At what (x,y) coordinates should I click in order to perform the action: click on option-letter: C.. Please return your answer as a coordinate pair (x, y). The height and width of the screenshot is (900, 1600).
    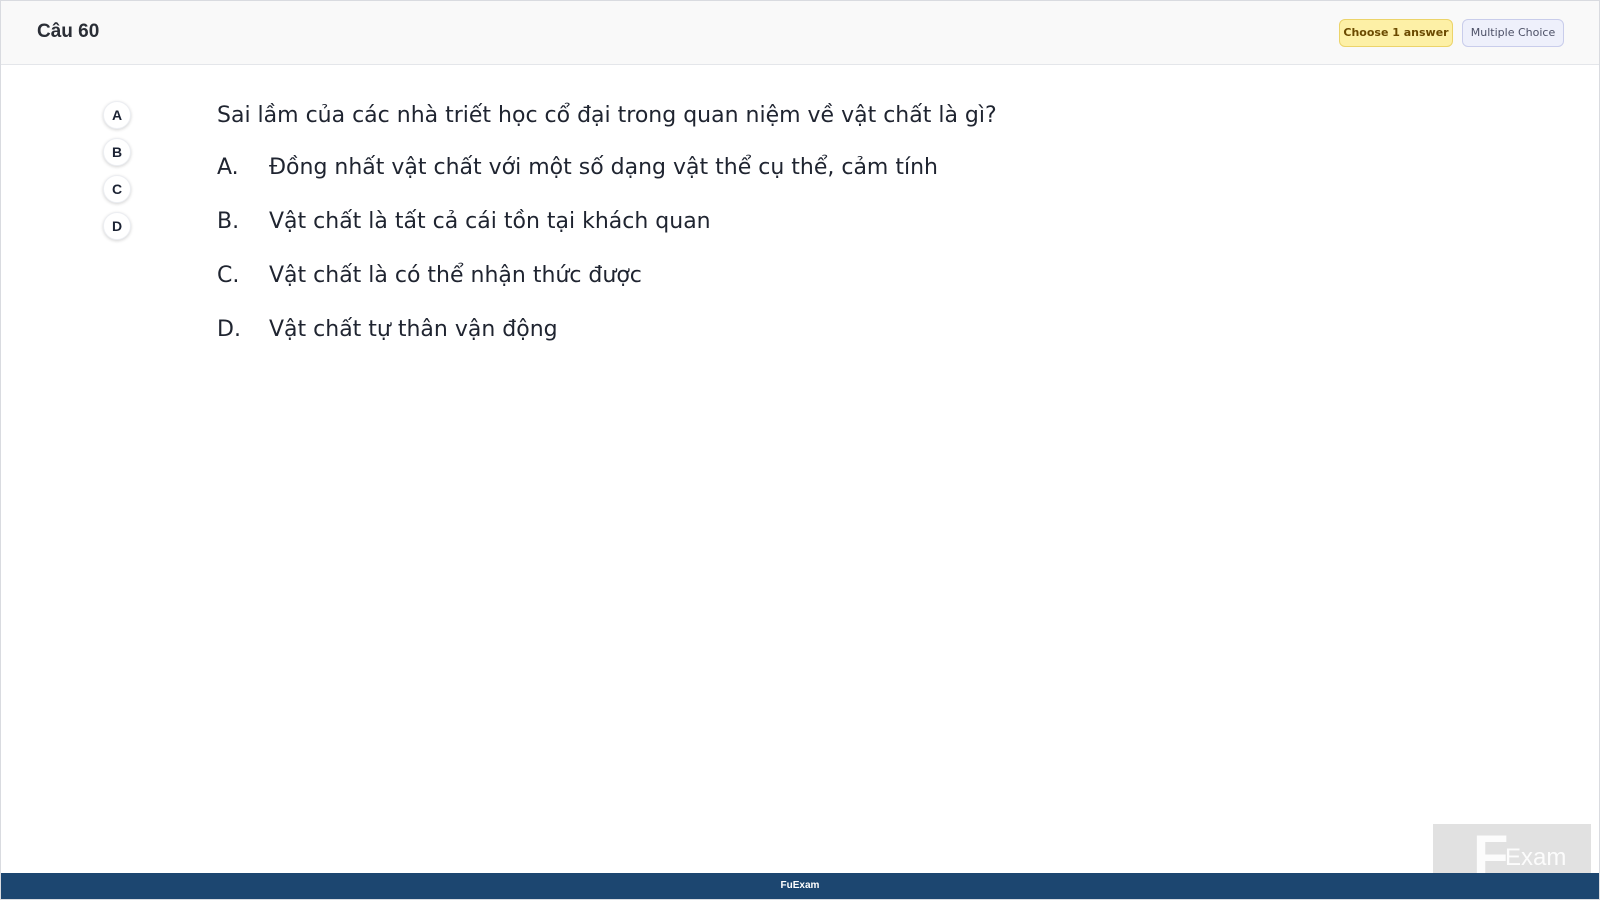
    Looking at the image, I should click on (228, 275).